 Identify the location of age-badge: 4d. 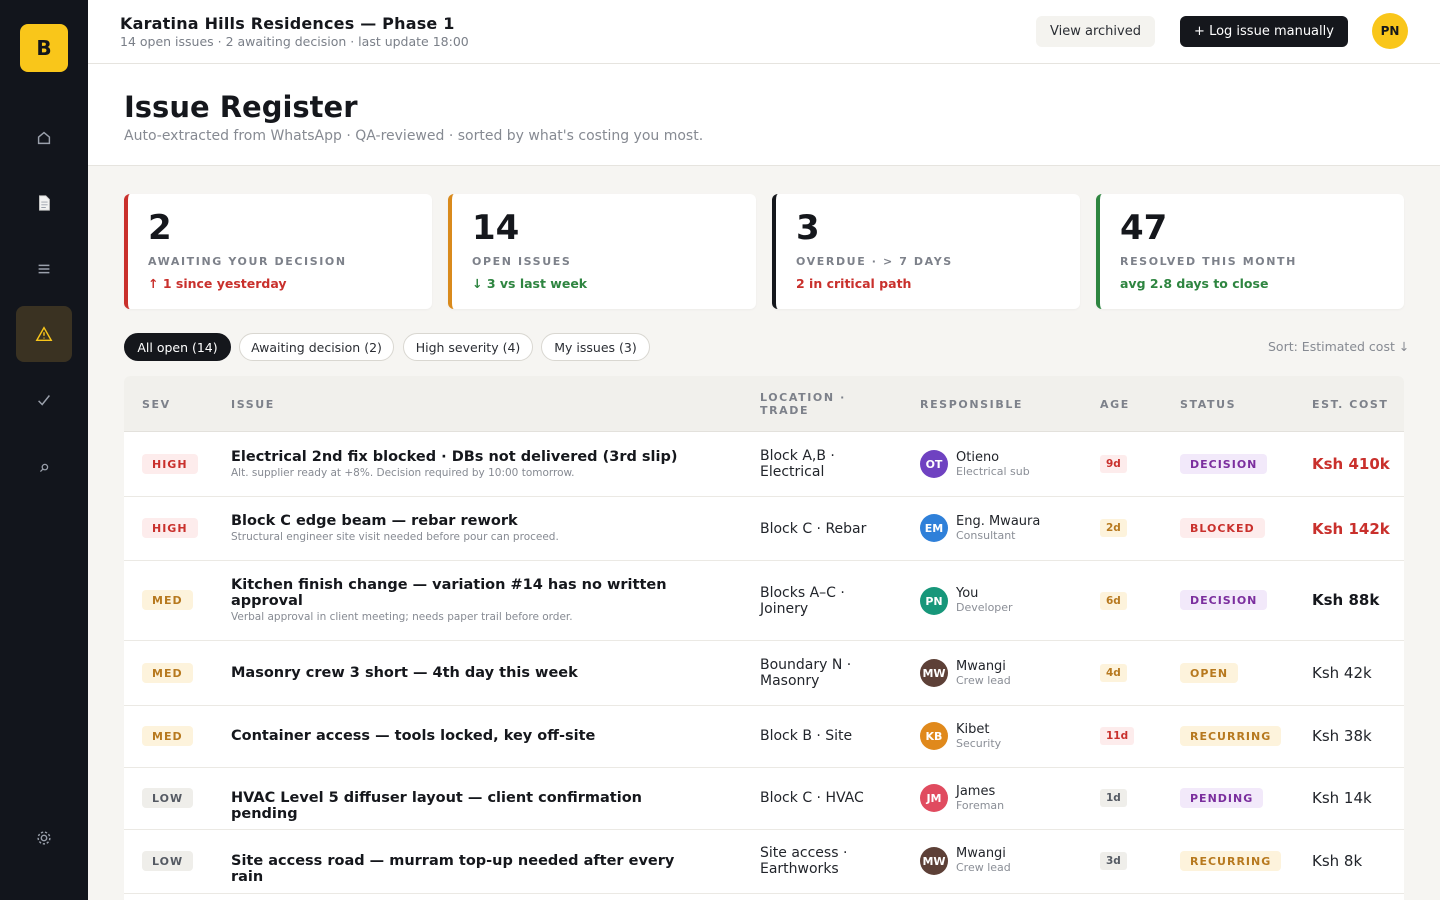
(1113, 673).